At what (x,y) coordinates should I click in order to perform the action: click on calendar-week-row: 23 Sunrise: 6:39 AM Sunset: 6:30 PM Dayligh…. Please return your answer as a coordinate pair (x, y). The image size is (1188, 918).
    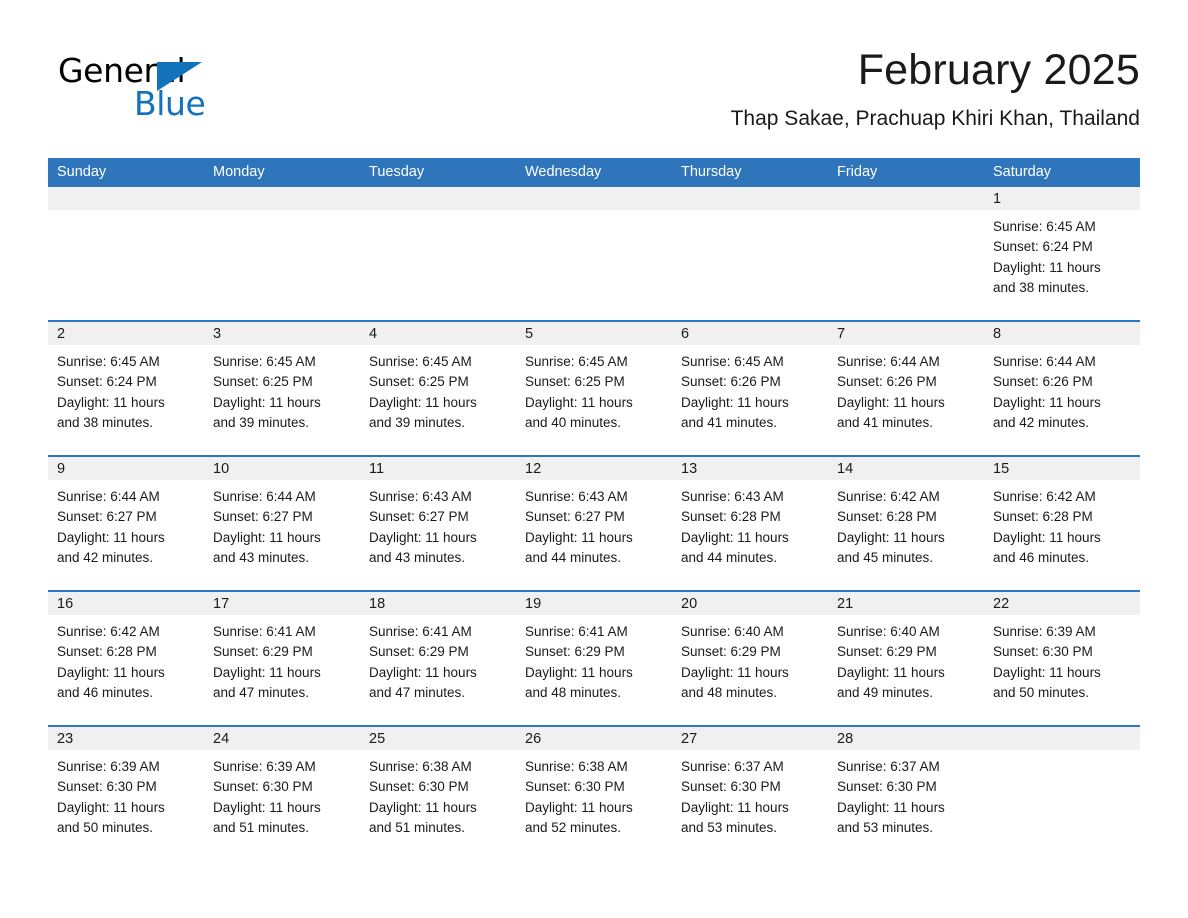
    Looking at the image, I should click on (594, 792).